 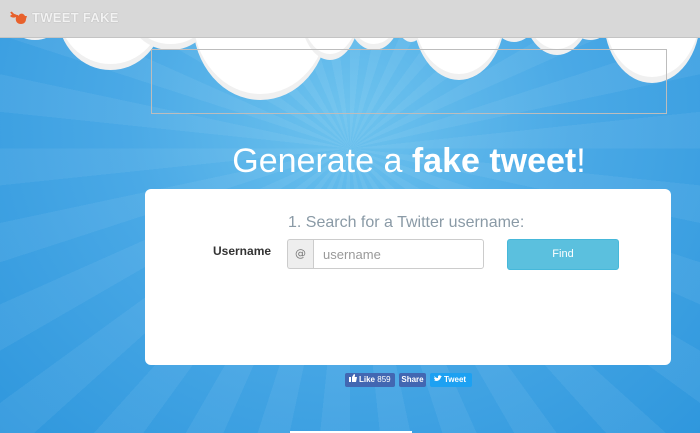 I want to click on title-suffix: !, so click(x=581, y=161).